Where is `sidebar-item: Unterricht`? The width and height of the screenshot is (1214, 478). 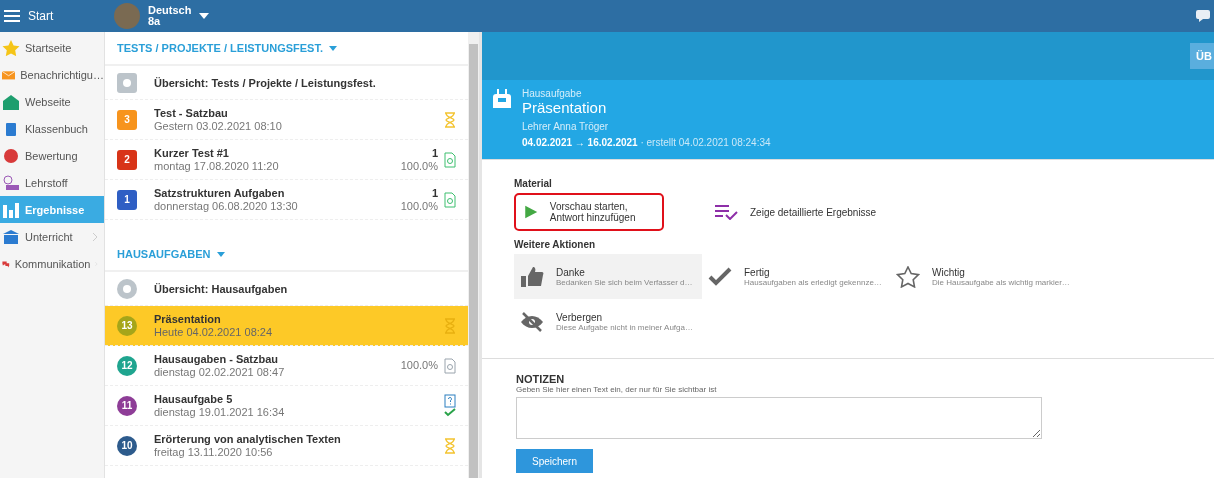
sidebar-item: Unterricht is located at coordinates (52, 236).